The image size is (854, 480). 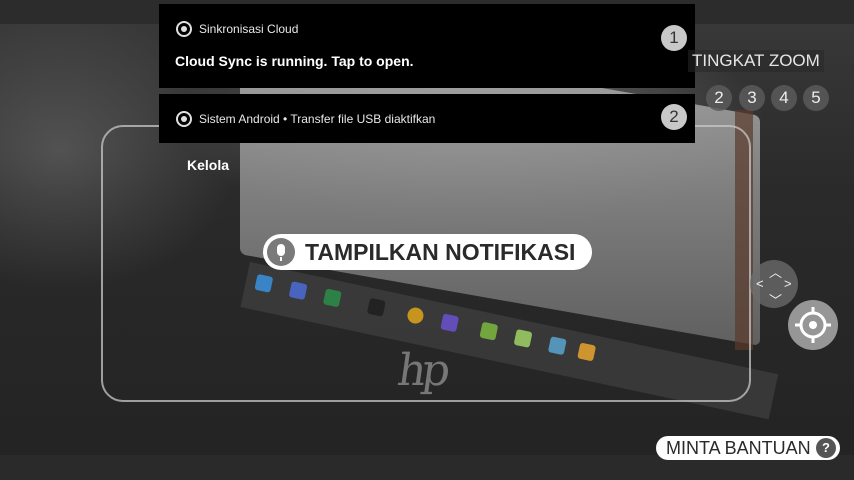 I want to click on voice-command-label: TAMPILKAN NOTIFIKASI, so click(x=440, y=252).